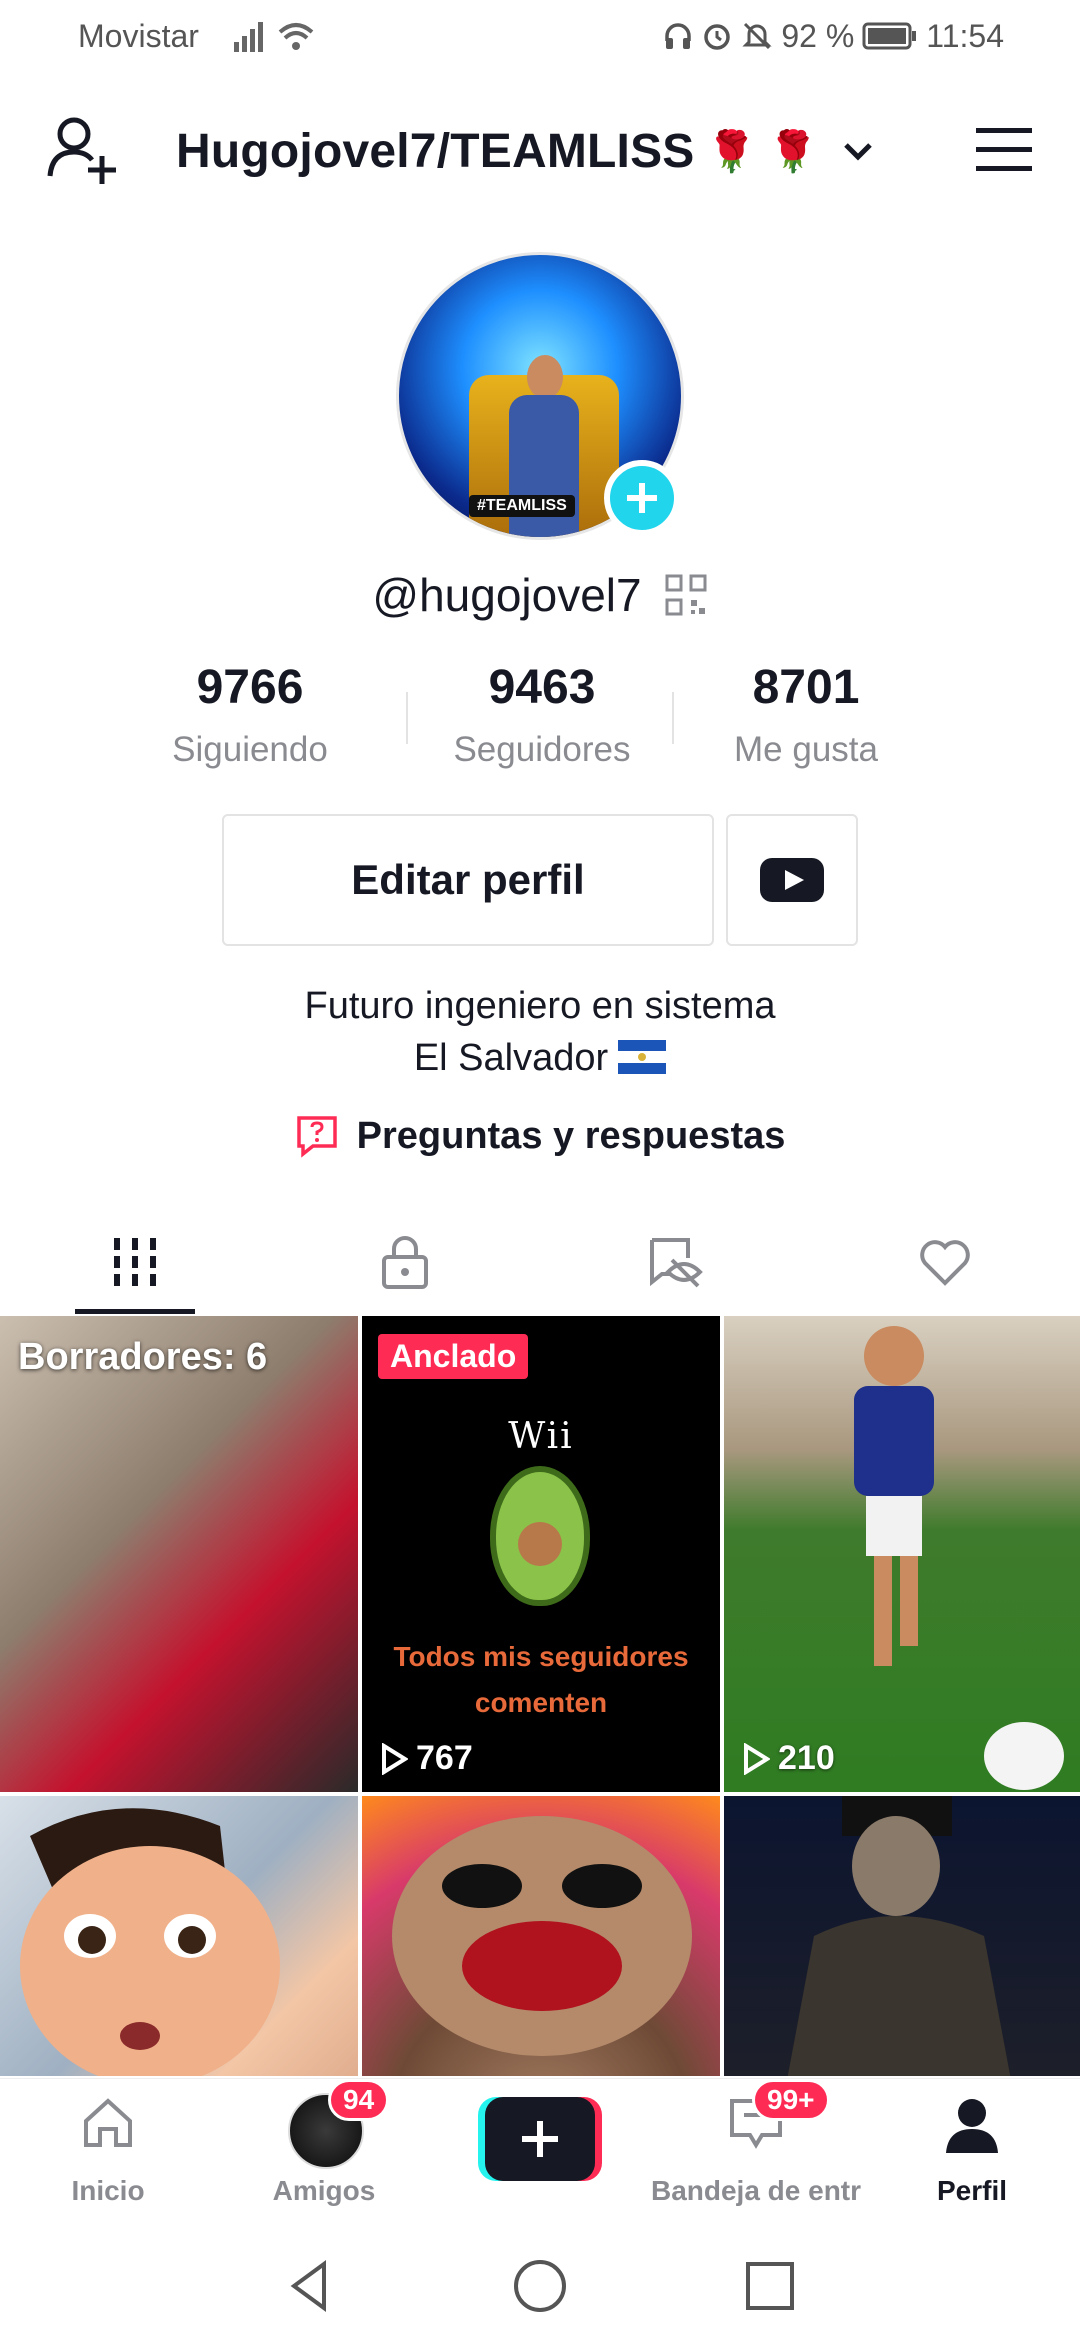 The image size is (1080, 2340). I want to click on heart-icon, so click(945, 1263).